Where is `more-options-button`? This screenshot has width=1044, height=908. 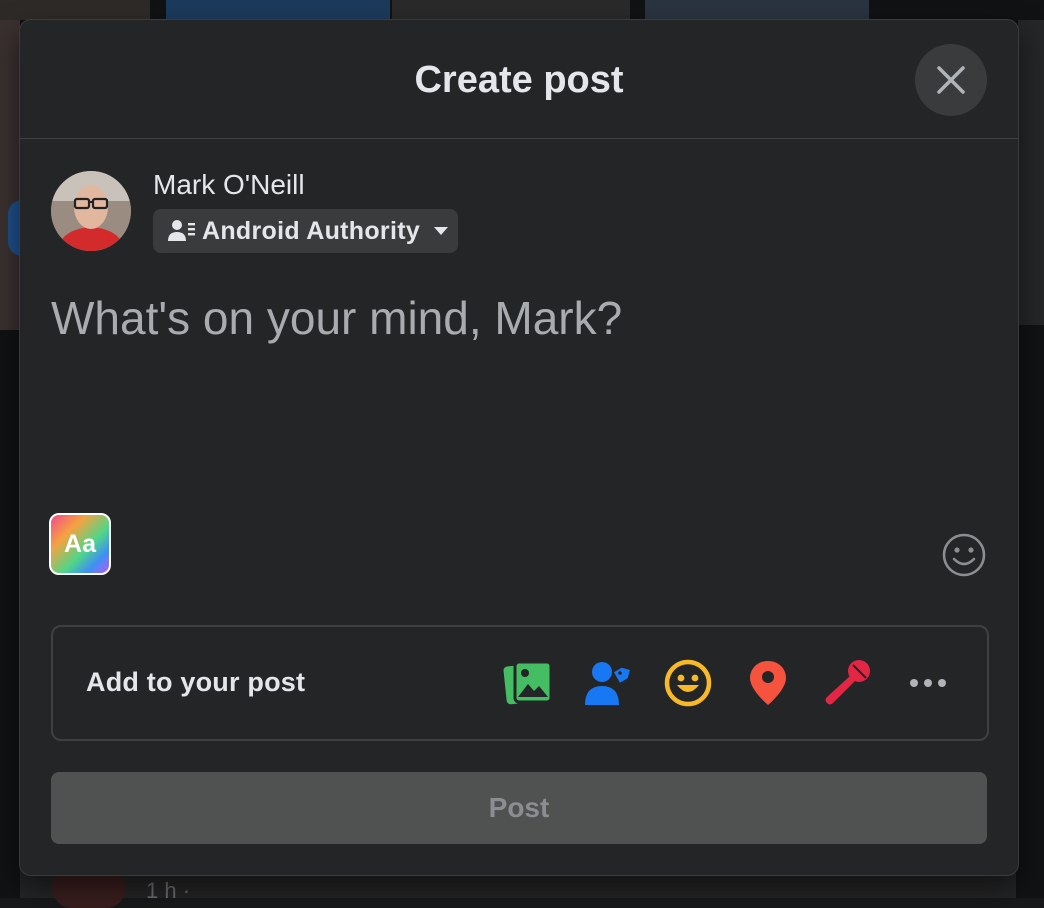
more-options-button is located at coordinates (928, 683).